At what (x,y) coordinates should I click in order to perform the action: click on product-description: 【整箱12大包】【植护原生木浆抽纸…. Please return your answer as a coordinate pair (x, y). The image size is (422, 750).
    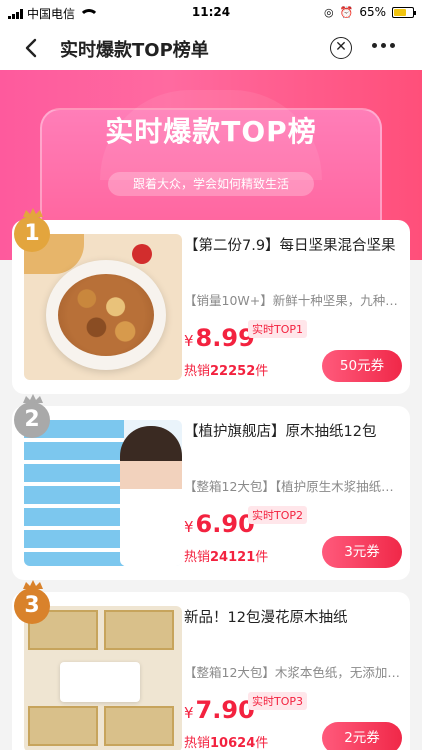
    Looking at the image, I should click on (289, 486).